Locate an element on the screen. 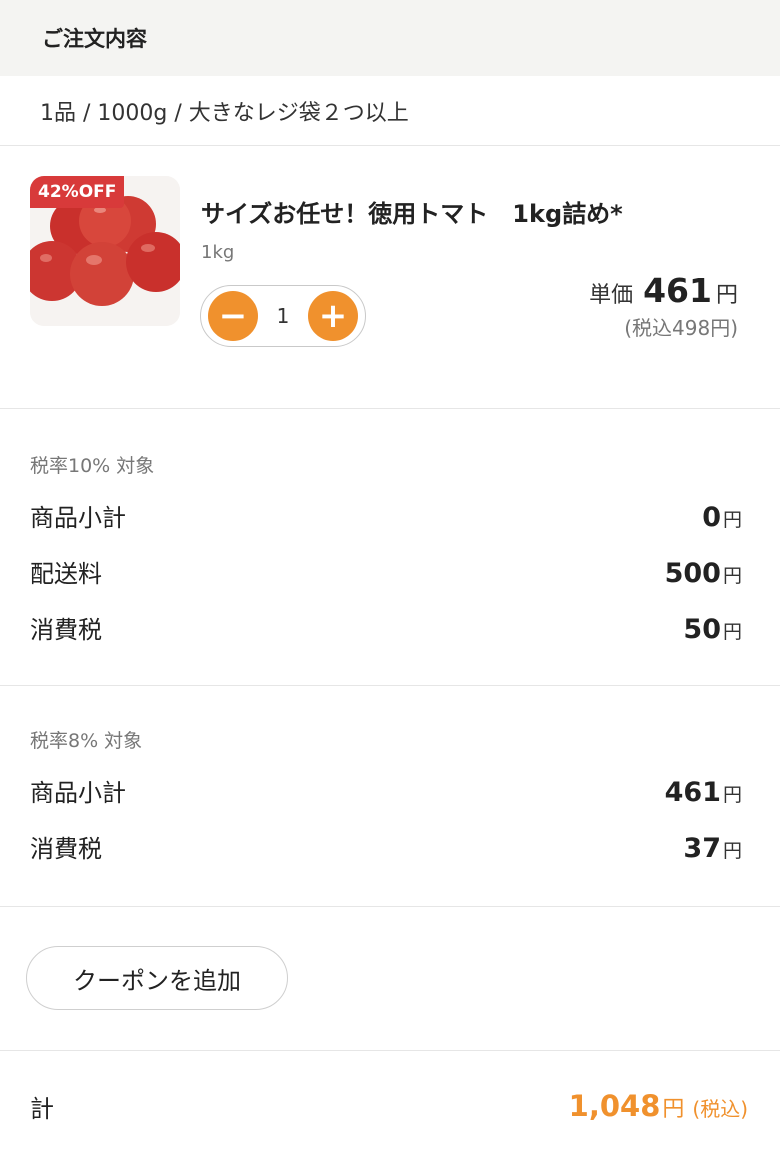 Image resolution: width=780 pixels, height=1154 pixels. page-title: ご注文内容 is located at coordinates (94, 39).